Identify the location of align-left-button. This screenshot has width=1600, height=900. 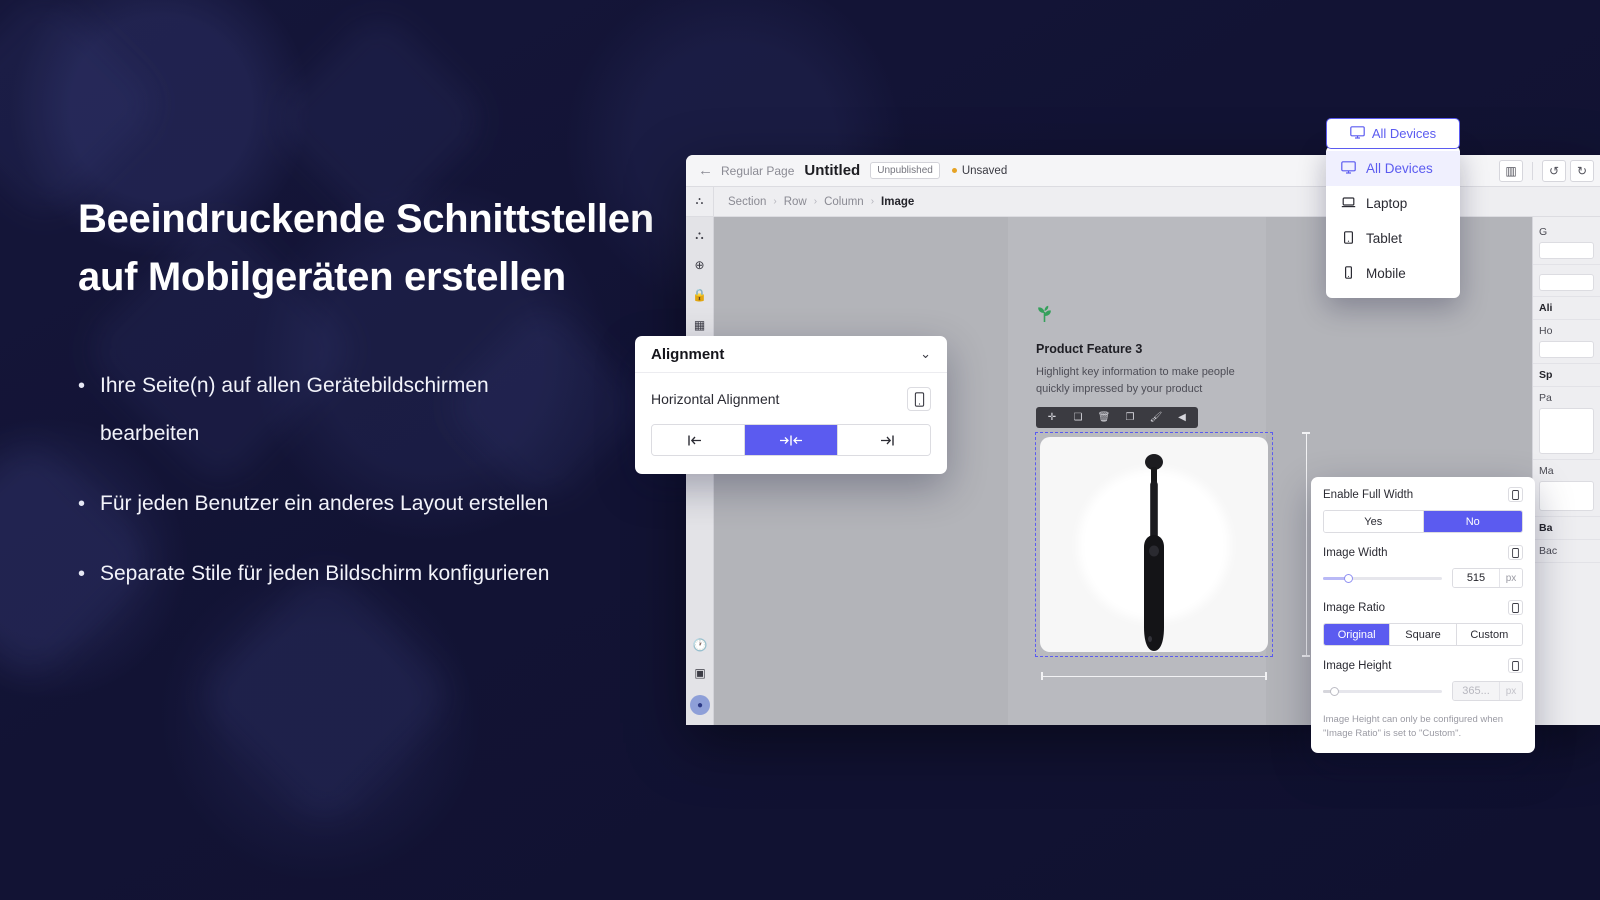
(698, 440).